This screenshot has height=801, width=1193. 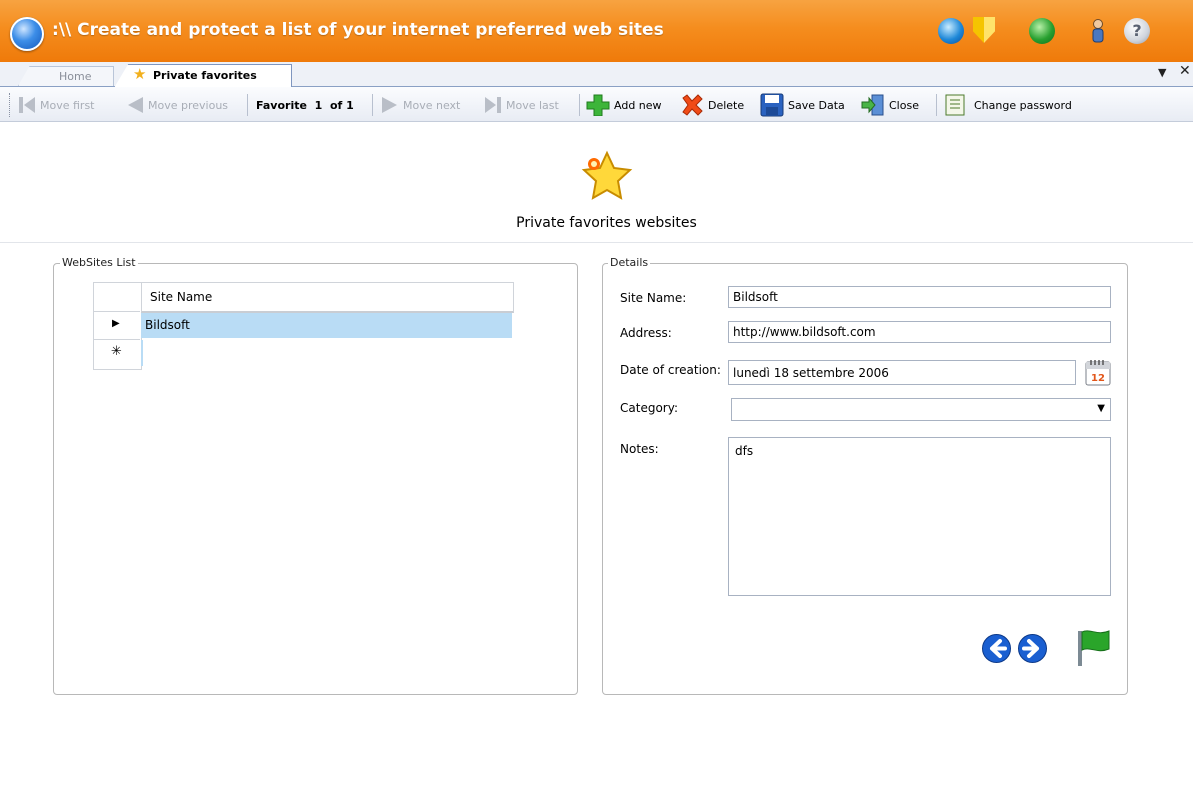 I want to click on record-index: 1, so click(x=318, y=105).